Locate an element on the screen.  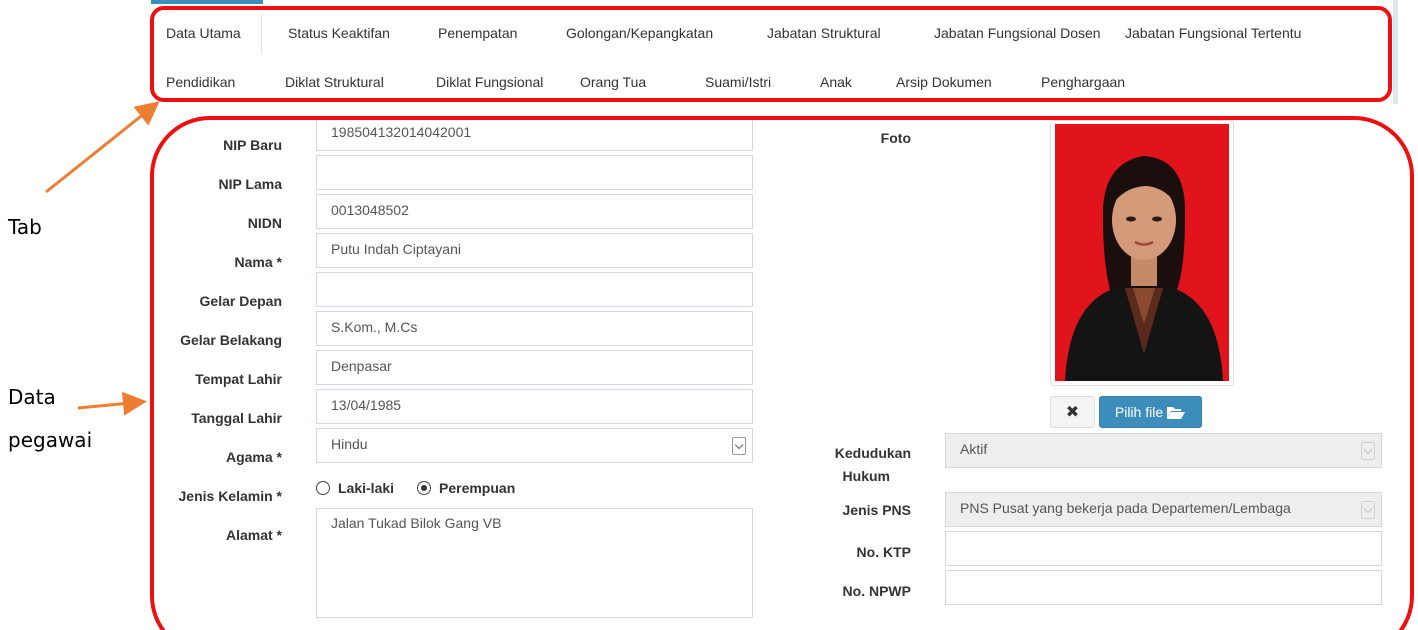
data-pegawai-annotation-line1: Data is located at coordinates (32, 397).